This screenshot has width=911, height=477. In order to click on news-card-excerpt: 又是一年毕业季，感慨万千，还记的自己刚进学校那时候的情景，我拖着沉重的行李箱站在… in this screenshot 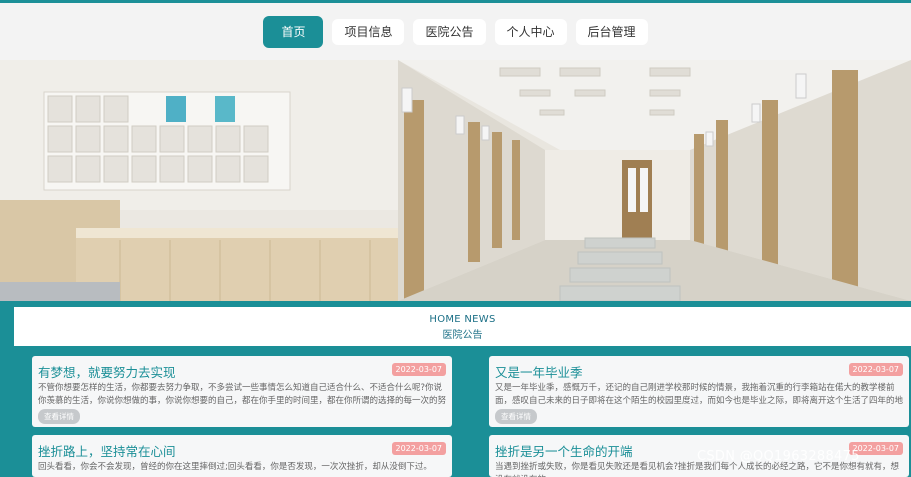, I will do `click(699, 394)`.